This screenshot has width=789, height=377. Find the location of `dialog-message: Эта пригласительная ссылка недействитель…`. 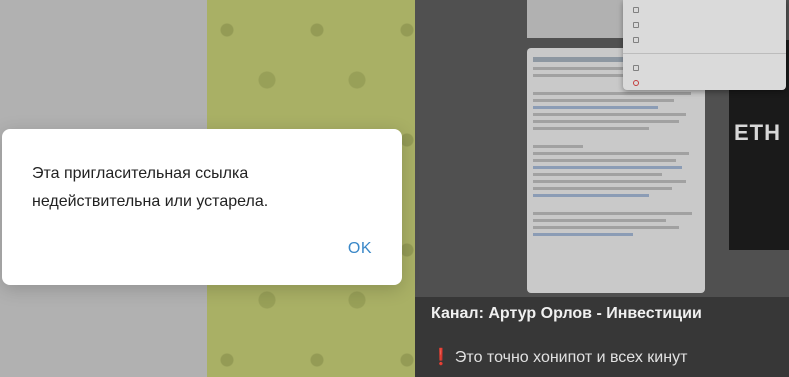

dialog-message: Эта пригласительная ссылка недействитель… is located at coordinates (150, 187).